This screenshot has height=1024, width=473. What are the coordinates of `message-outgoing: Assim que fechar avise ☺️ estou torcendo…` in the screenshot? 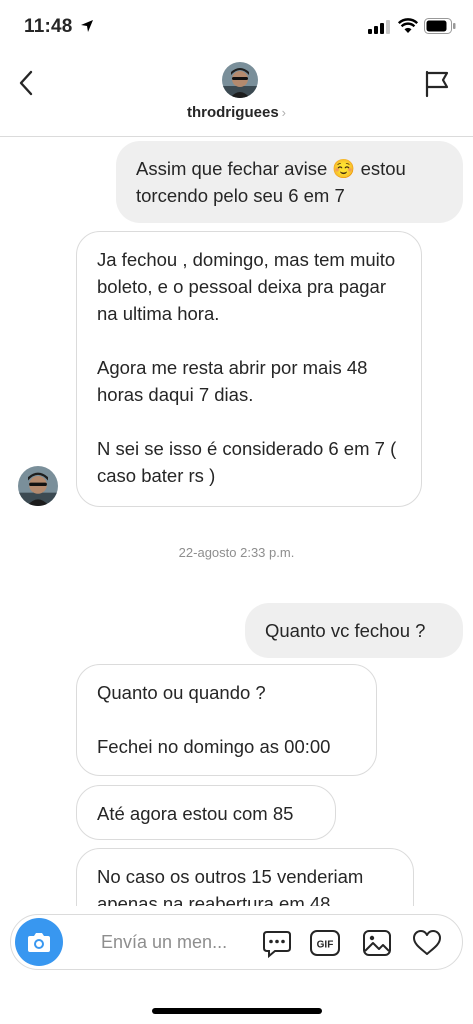 It's located at (289, 182).